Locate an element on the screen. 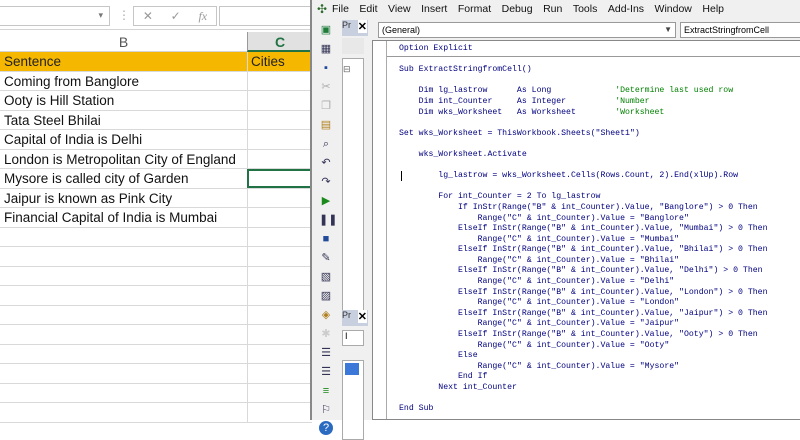 Image resolution: width=800 pixels, height=440 pixels. cell-b: Capital of India is Delhi is located at coordinates (123, 139).